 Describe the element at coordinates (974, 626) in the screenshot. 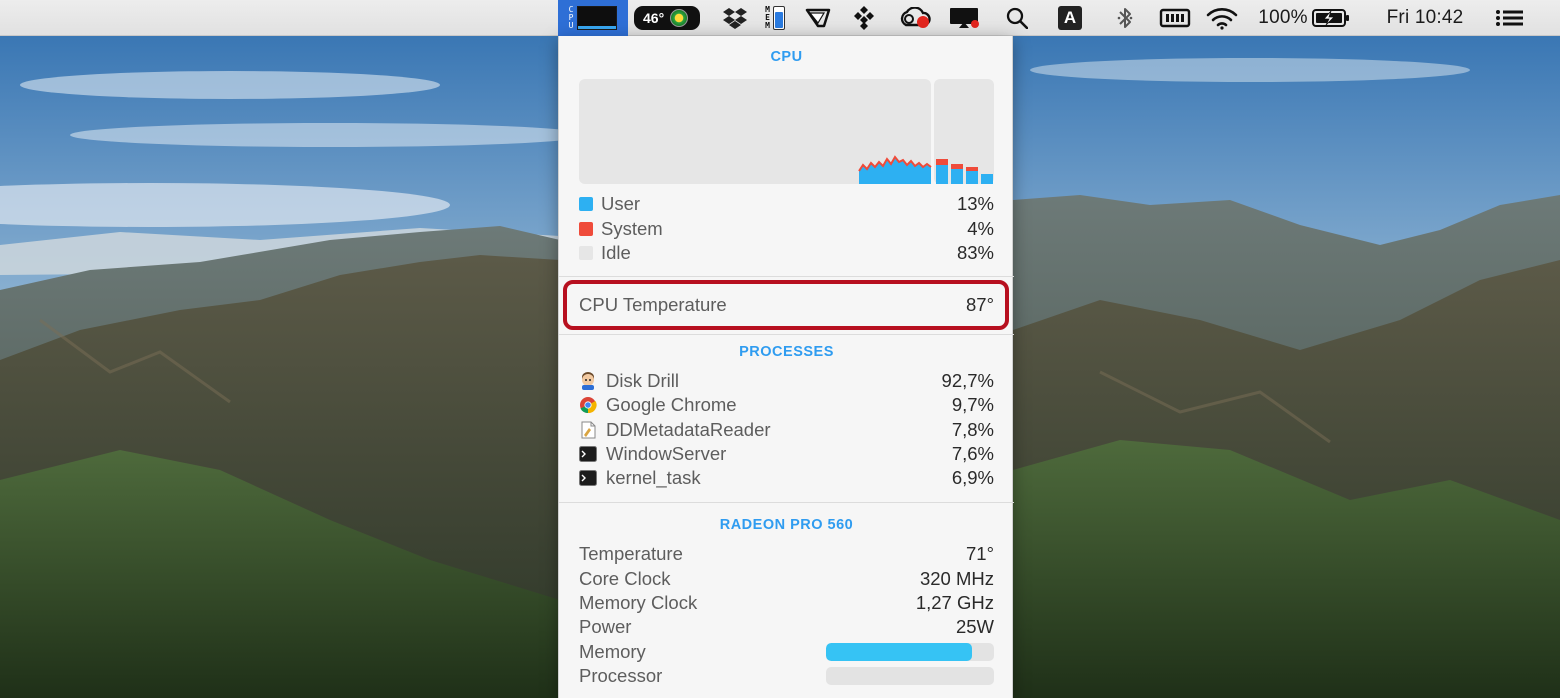

I see `gpu-row-value: 25W` at that location.